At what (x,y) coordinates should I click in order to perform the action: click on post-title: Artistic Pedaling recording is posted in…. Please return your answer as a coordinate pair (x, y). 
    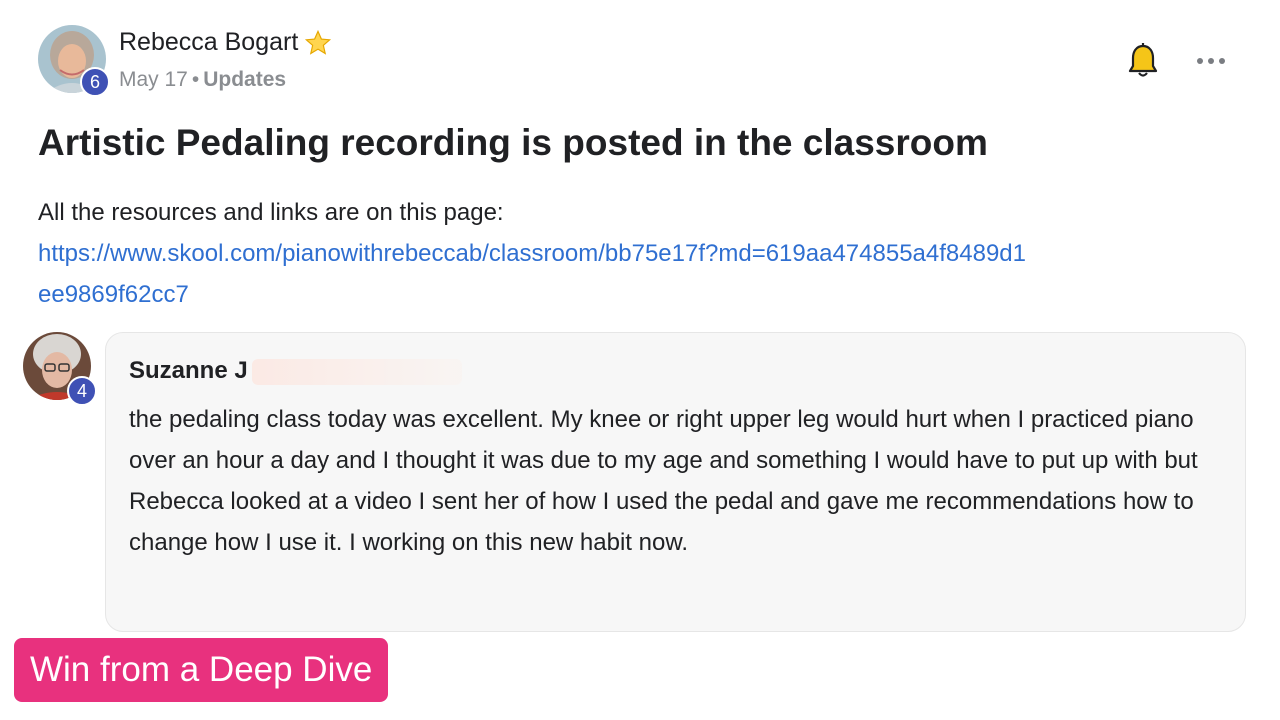
    Looking at the image, I should click on (513, 142).